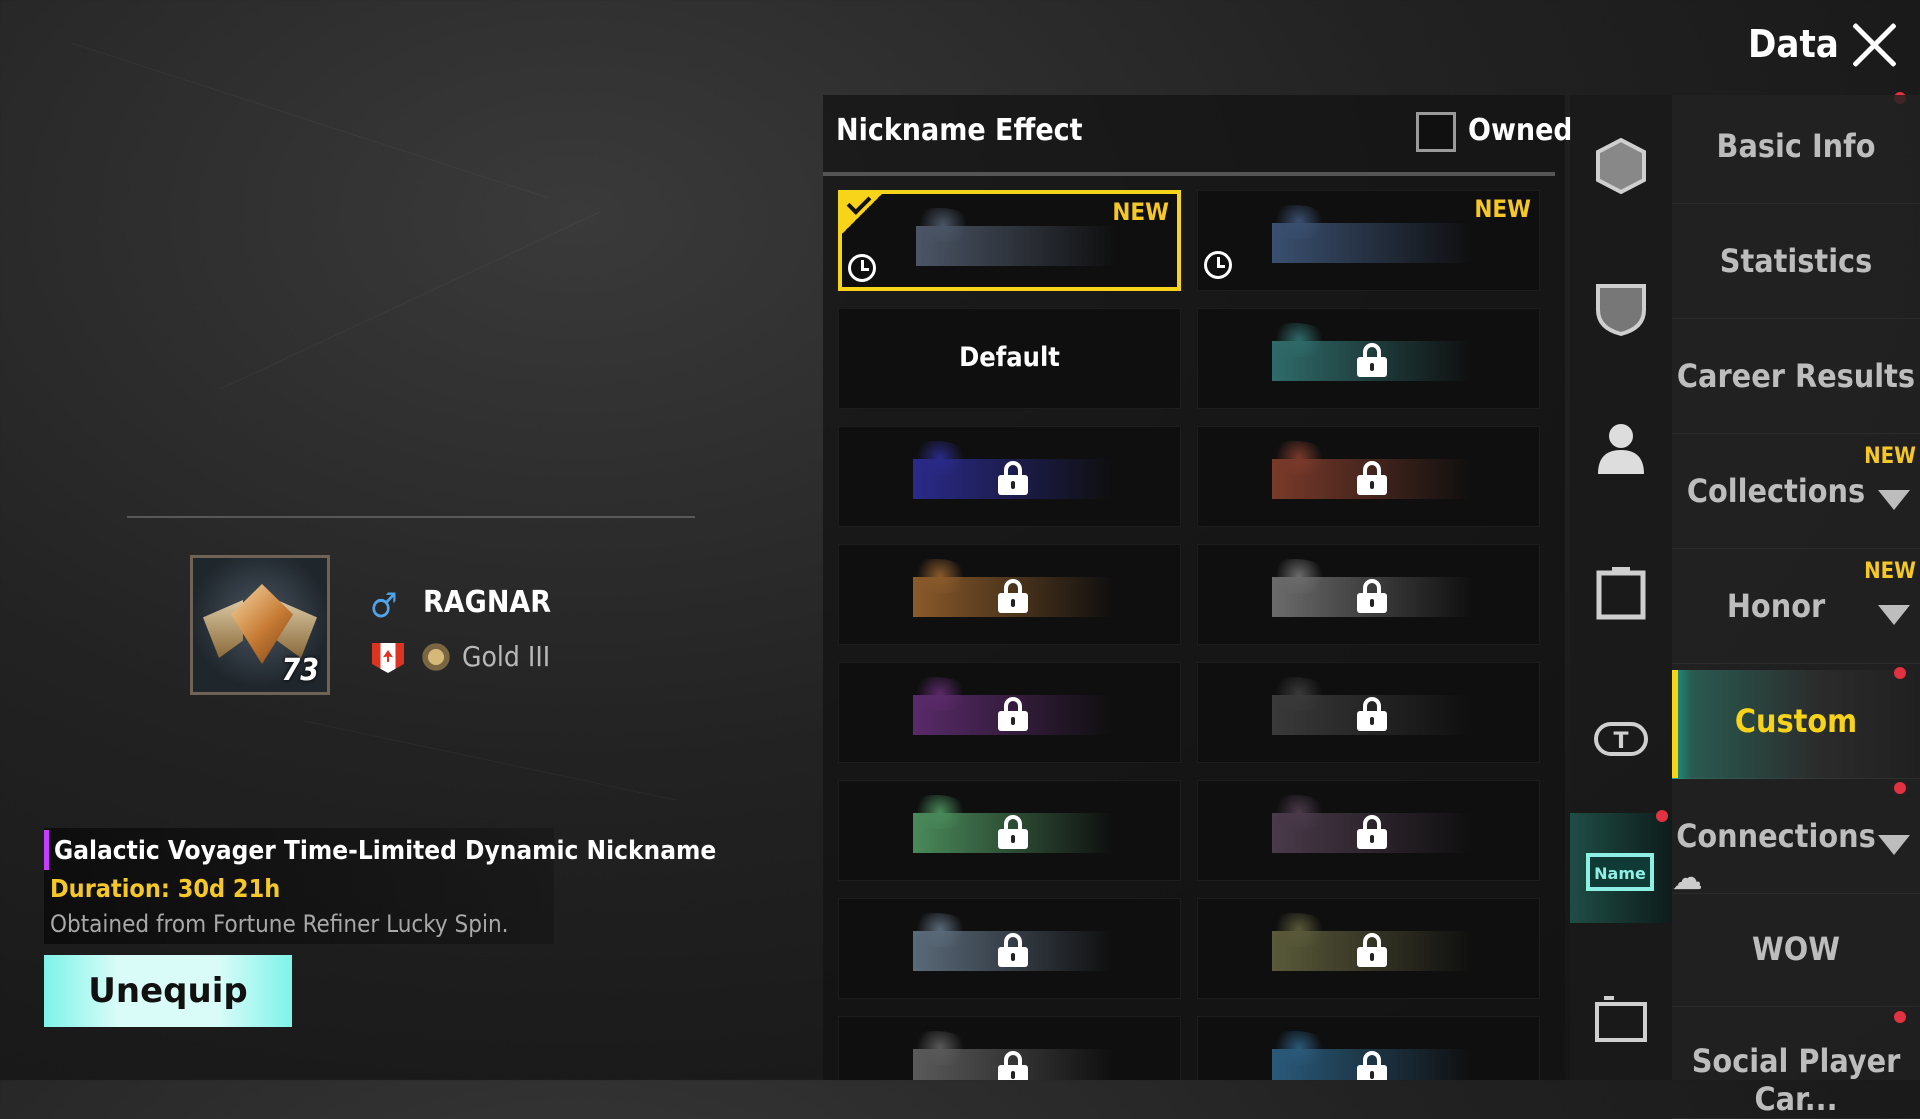  I want to click on tile-label: Default, so click(1009, 357).